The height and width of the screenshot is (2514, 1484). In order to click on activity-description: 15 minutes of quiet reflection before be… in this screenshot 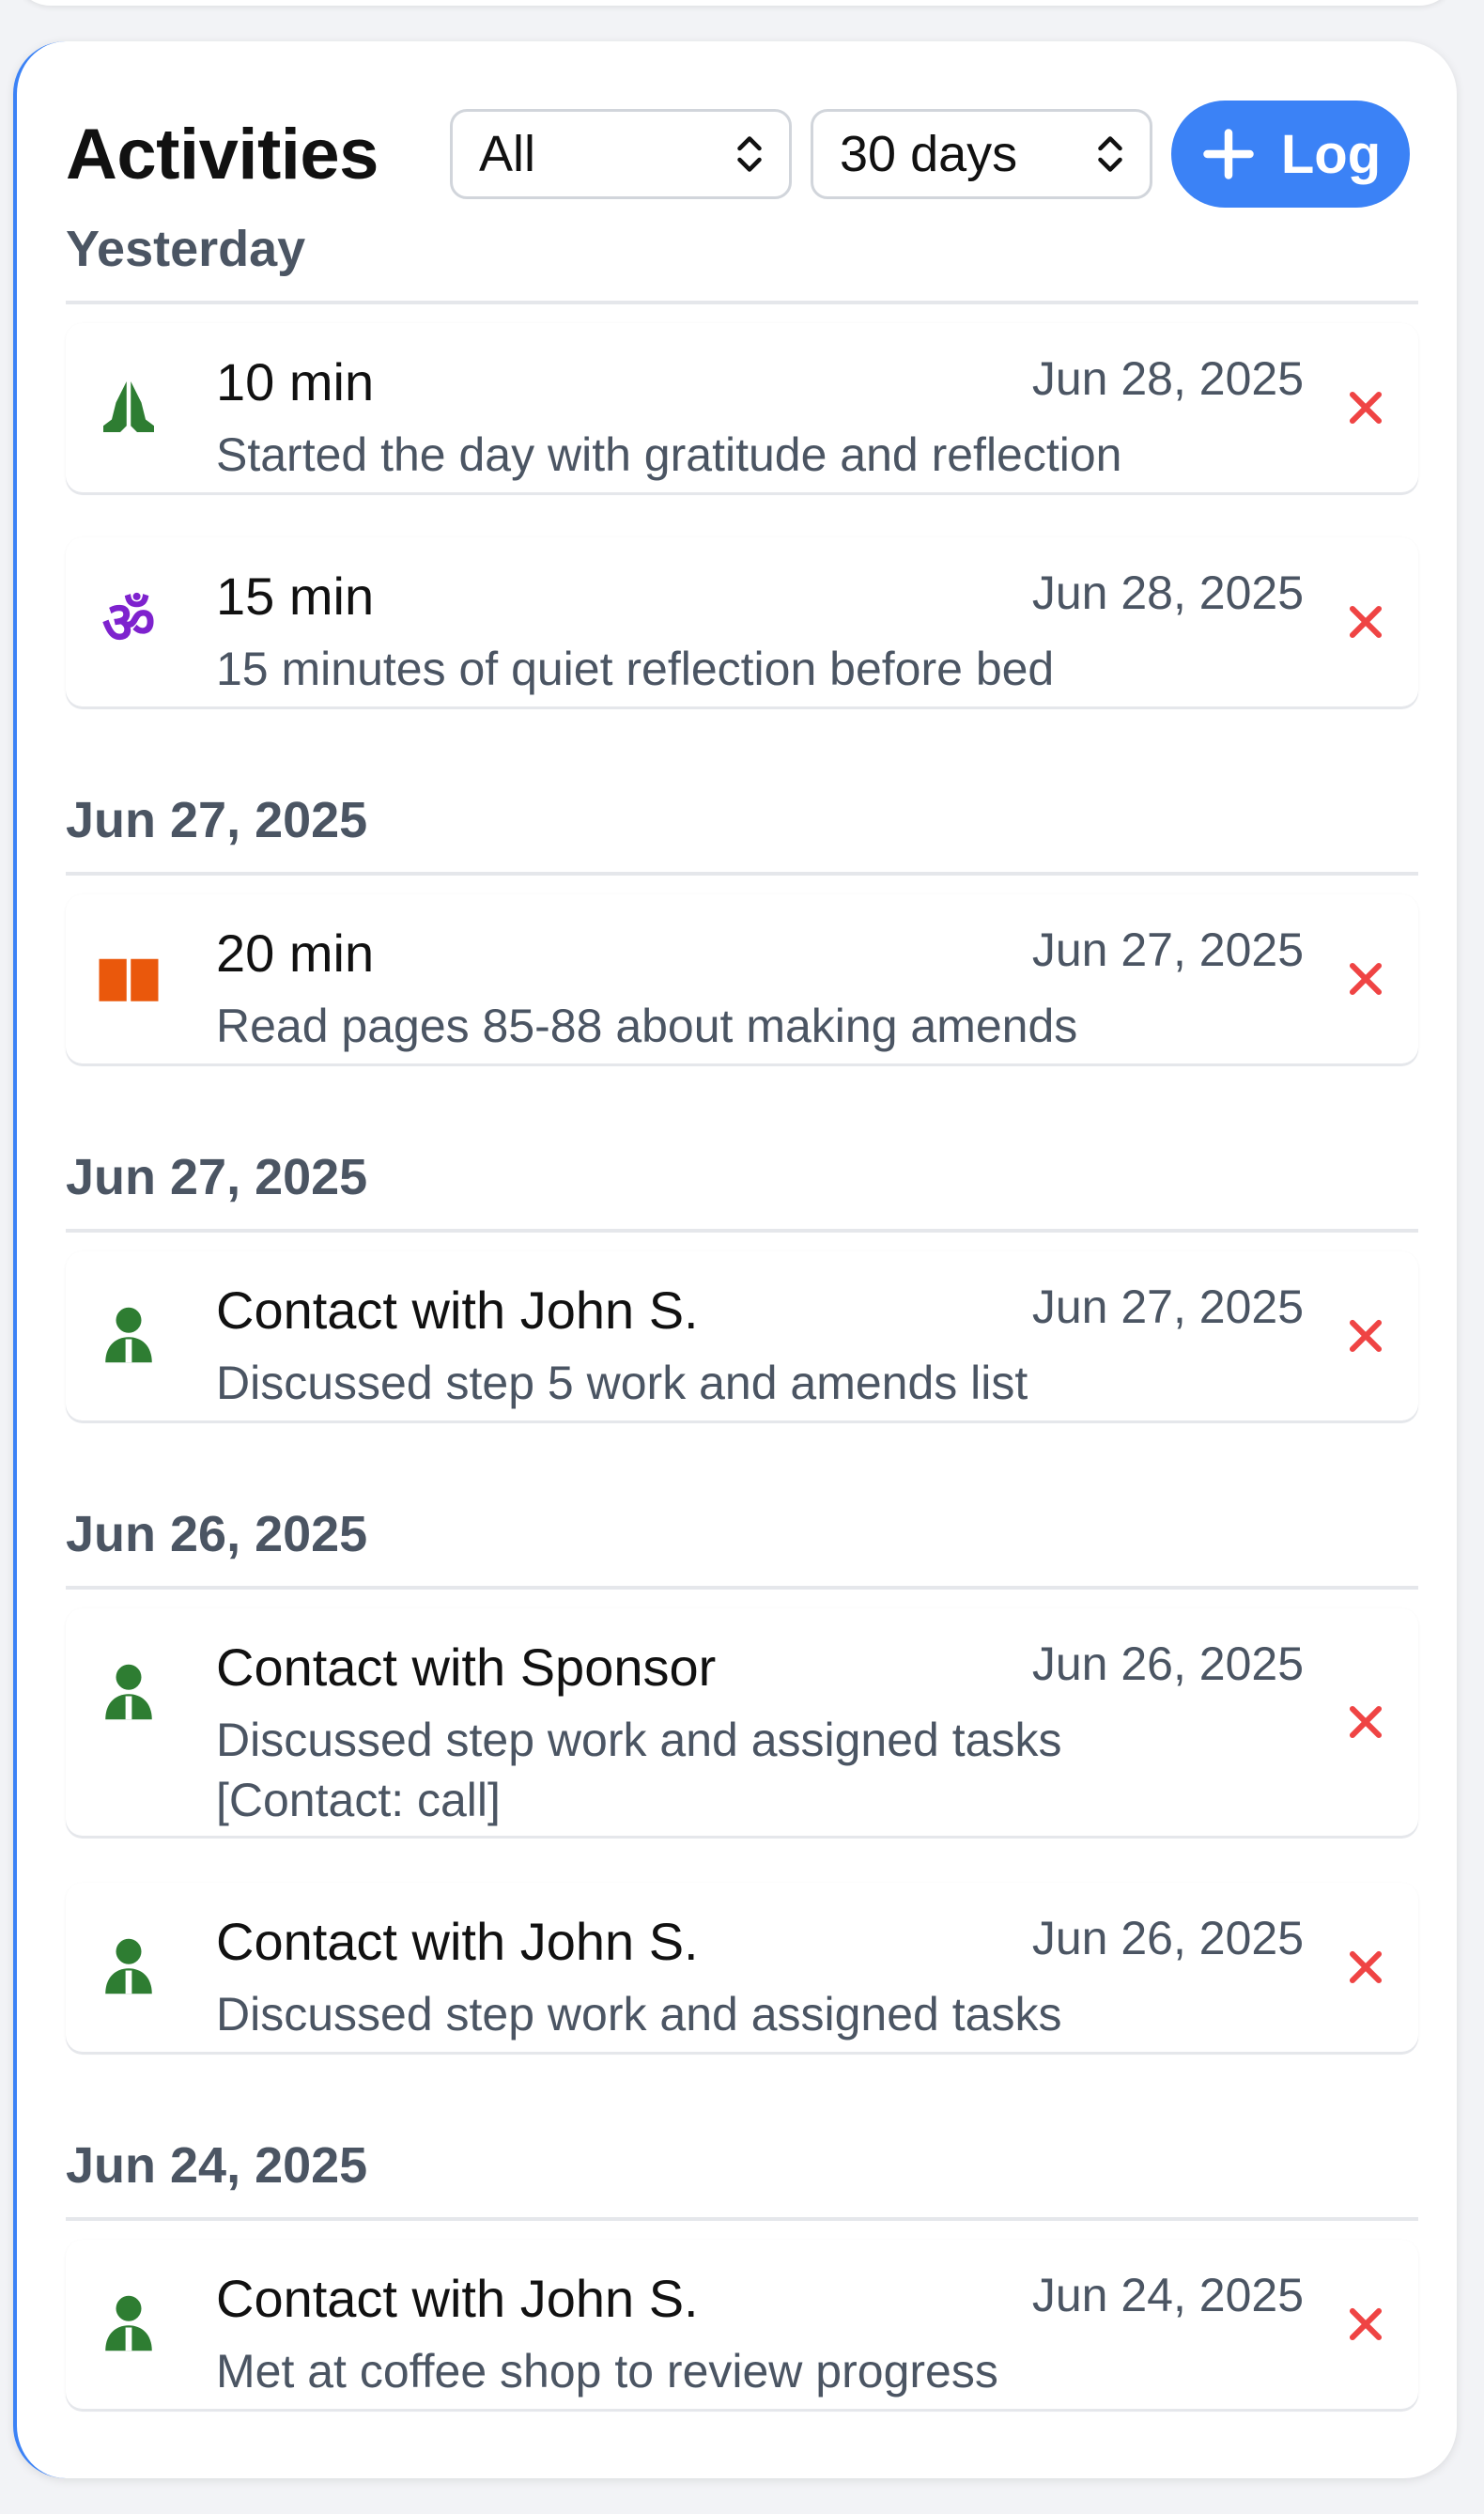, I will do `click(635, 669)`.